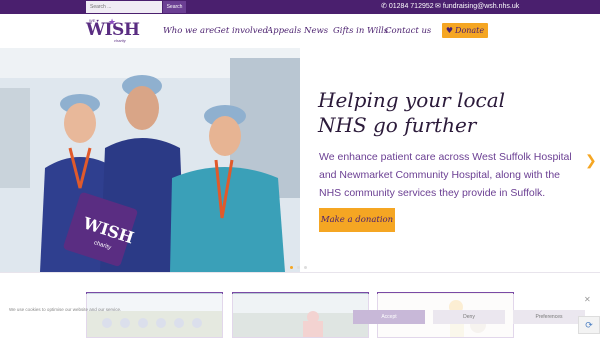 Image resolution: width=600 pixels, height=338 pixels. I want to click on nav-get-involved: Get involved, so click(241, 31).